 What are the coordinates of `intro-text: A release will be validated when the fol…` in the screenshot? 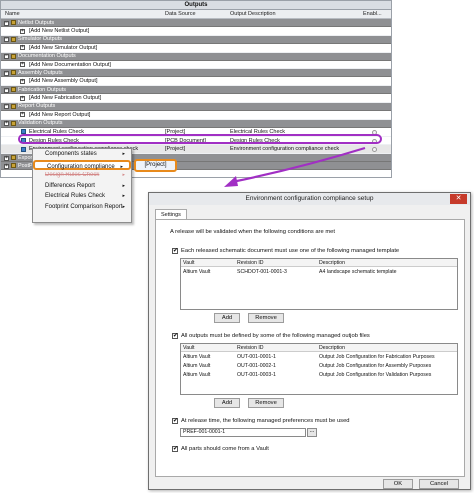 It's located at (252, 232).